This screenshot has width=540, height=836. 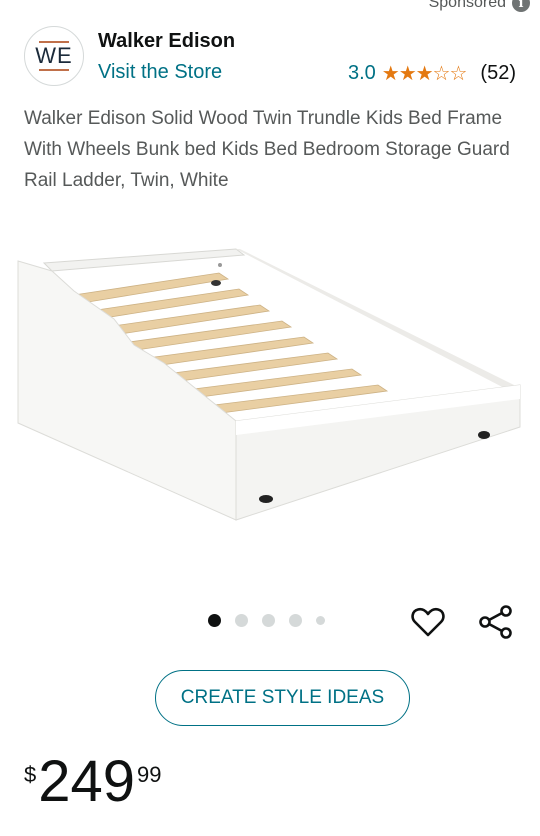 I want to click on brand-logo: WE, so click(x=54, y=56).